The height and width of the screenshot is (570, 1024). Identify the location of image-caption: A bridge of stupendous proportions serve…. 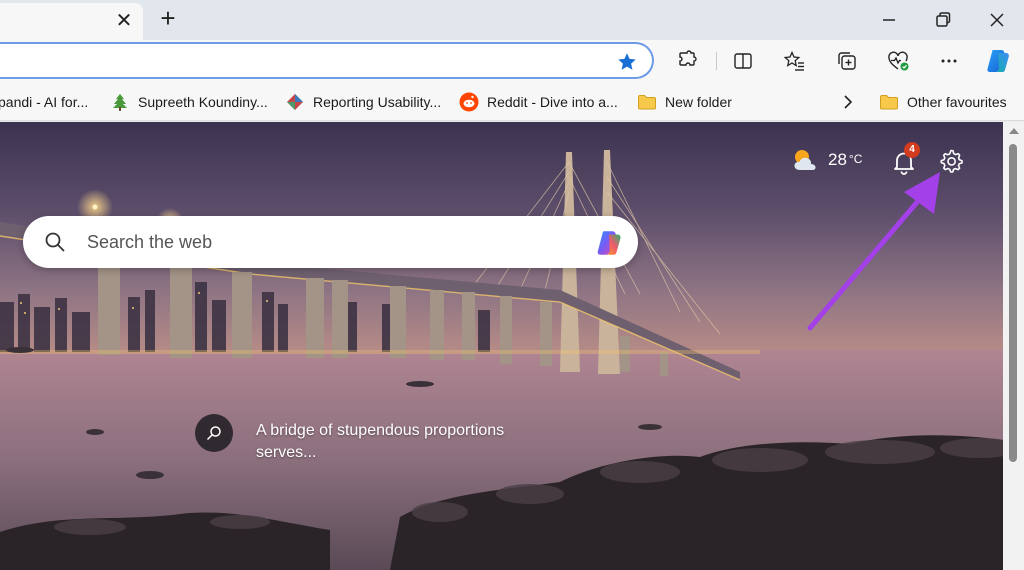
(380, 441).